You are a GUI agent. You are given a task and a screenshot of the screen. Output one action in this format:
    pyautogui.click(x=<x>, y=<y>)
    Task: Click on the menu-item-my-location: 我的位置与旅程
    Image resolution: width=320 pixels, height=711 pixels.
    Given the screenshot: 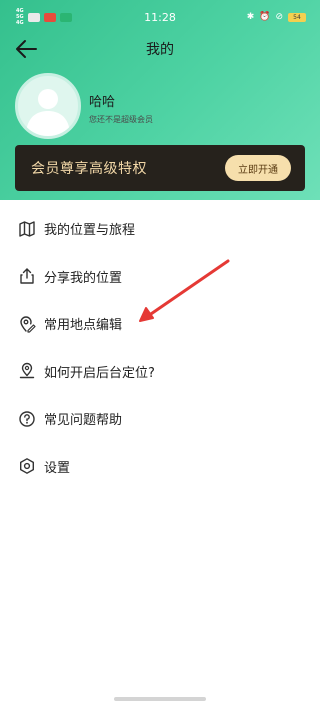 What is the action you would take?
    pyautogui.click(x=160, y=229)
    